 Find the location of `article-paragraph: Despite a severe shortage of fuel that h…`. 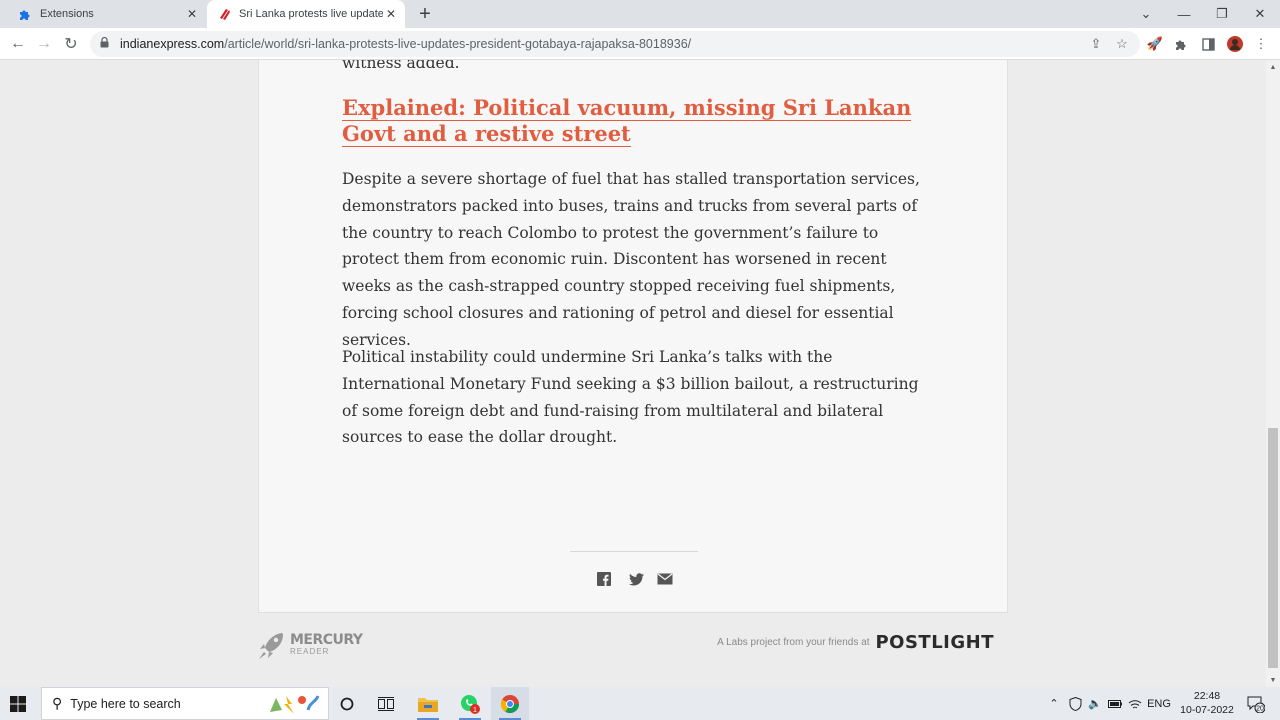

article-paragraph: Despite a severe shortage of fuel that h… is located at coordinates (631, 259).